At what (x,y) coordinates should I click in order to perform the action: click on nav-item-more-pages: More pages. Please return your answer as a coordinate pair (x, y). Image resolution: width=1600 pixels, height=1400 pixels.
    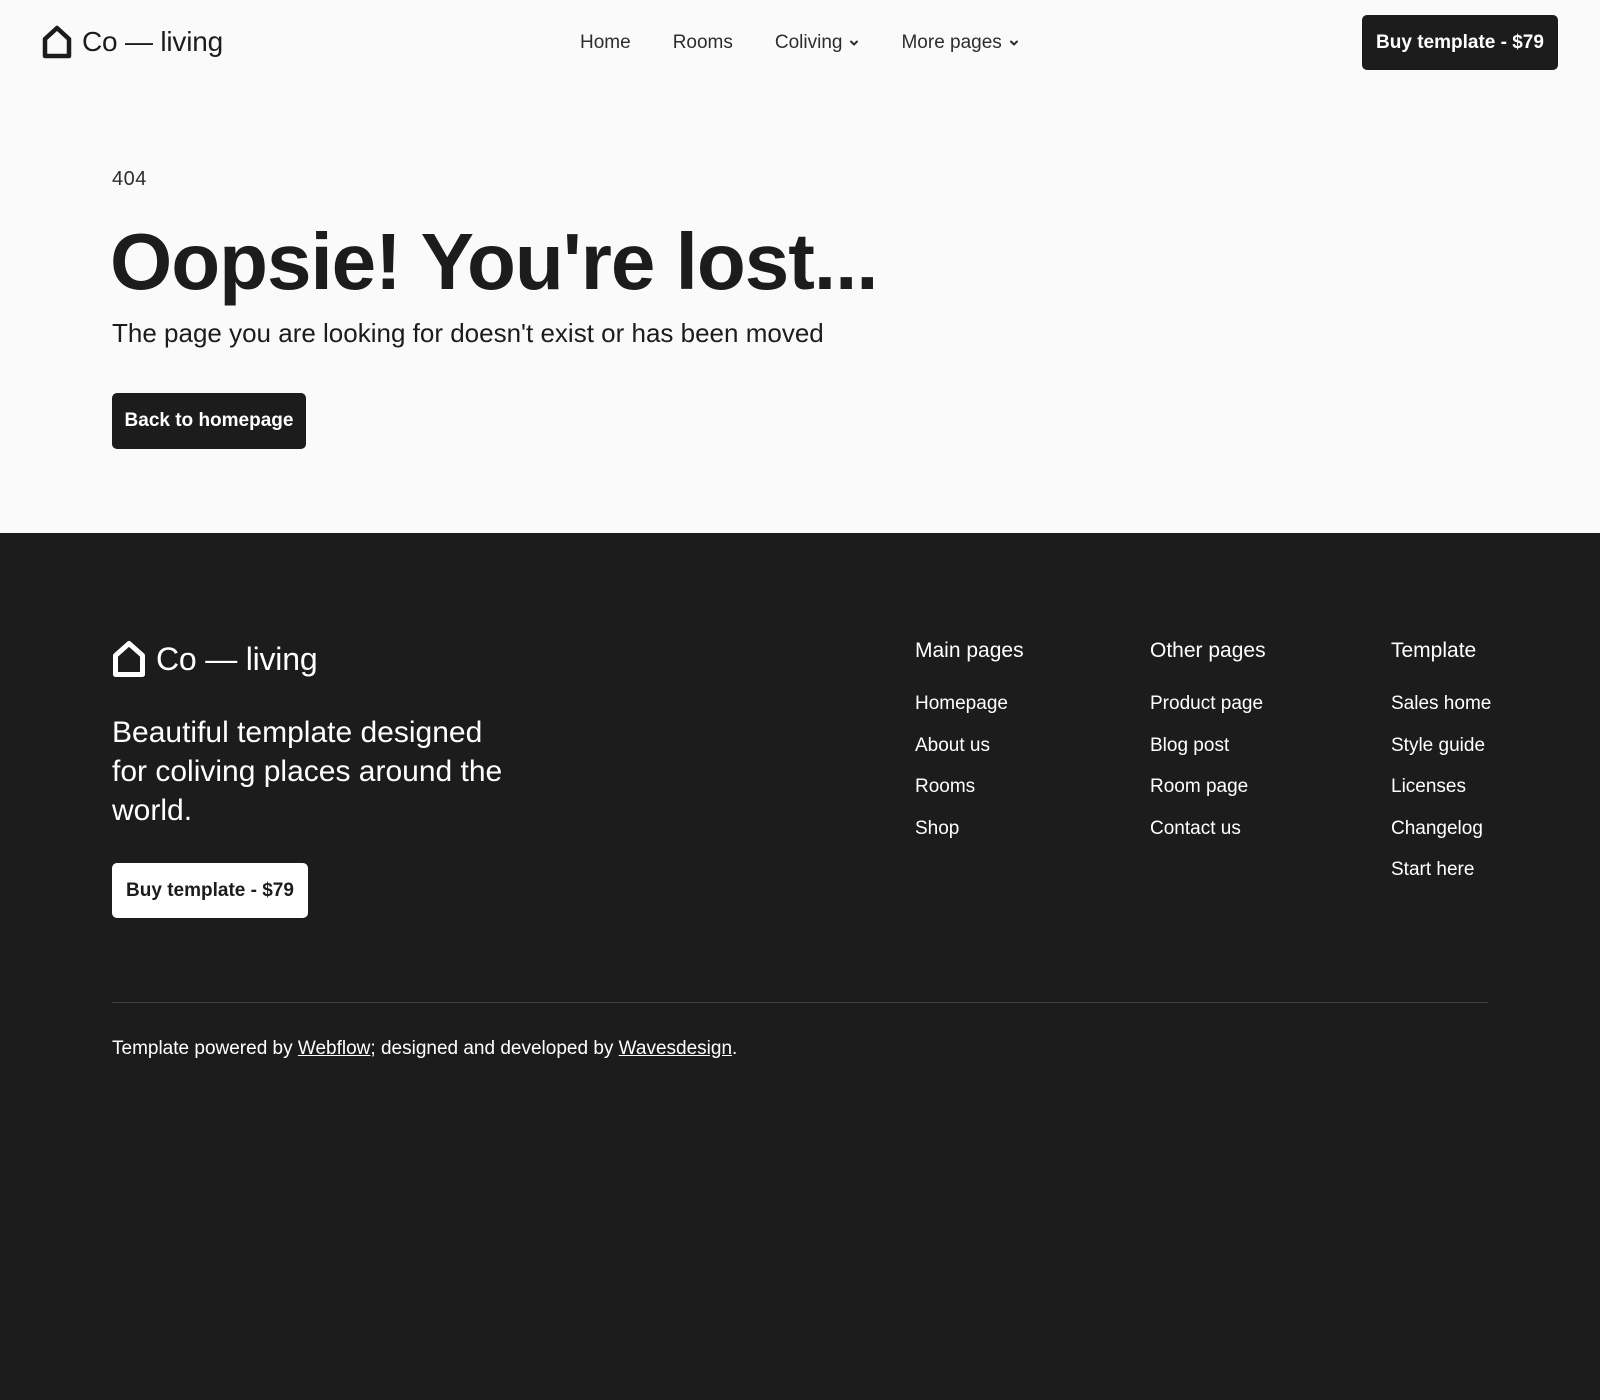
    Looking at the image, I should click on (959, 43).